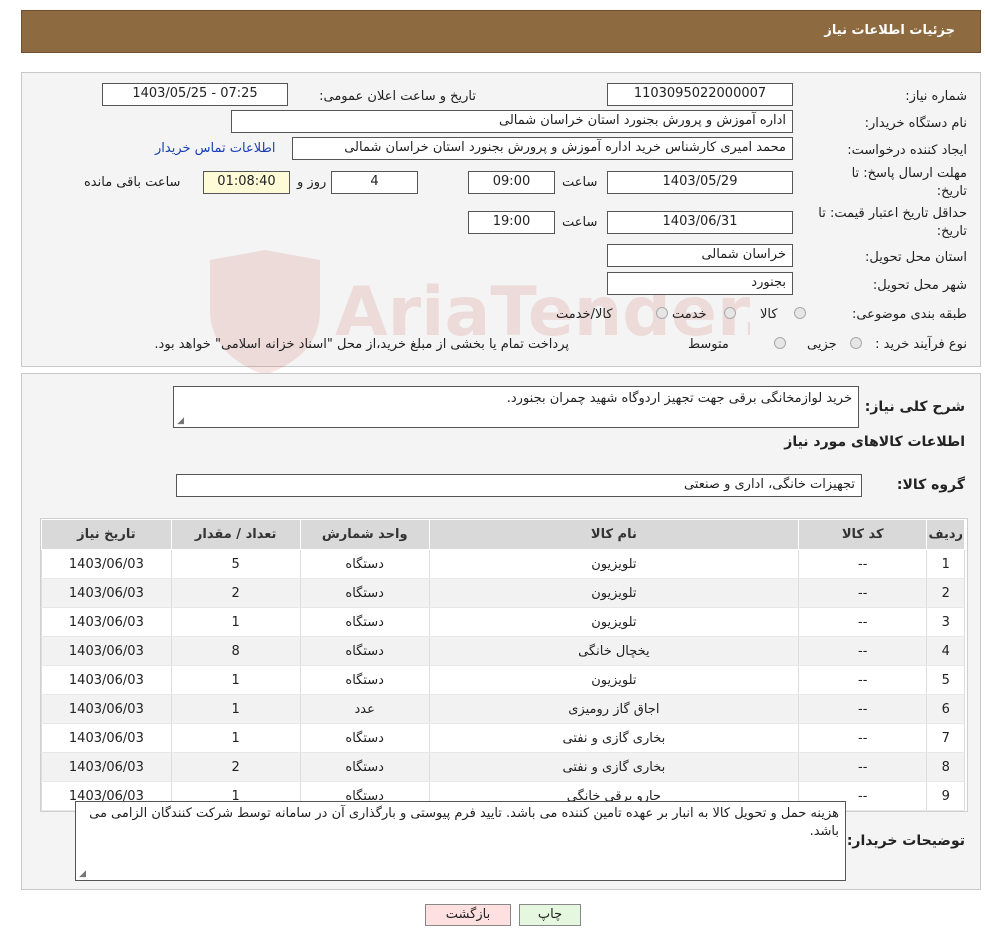 This screenshot has width=985, height=948. I want to click on deadline-days: 4, so click(374, 182).